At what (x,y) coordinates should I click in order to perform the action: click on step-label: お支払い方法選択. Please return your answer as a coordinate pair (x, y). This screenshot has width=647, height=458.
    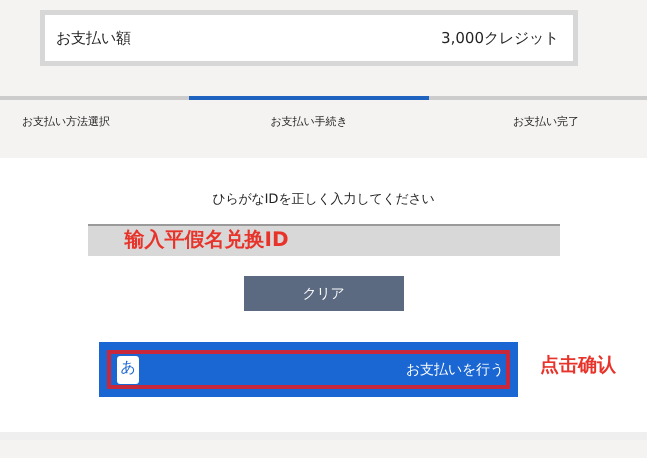
    Looking at the image, I should click on (66, 121).